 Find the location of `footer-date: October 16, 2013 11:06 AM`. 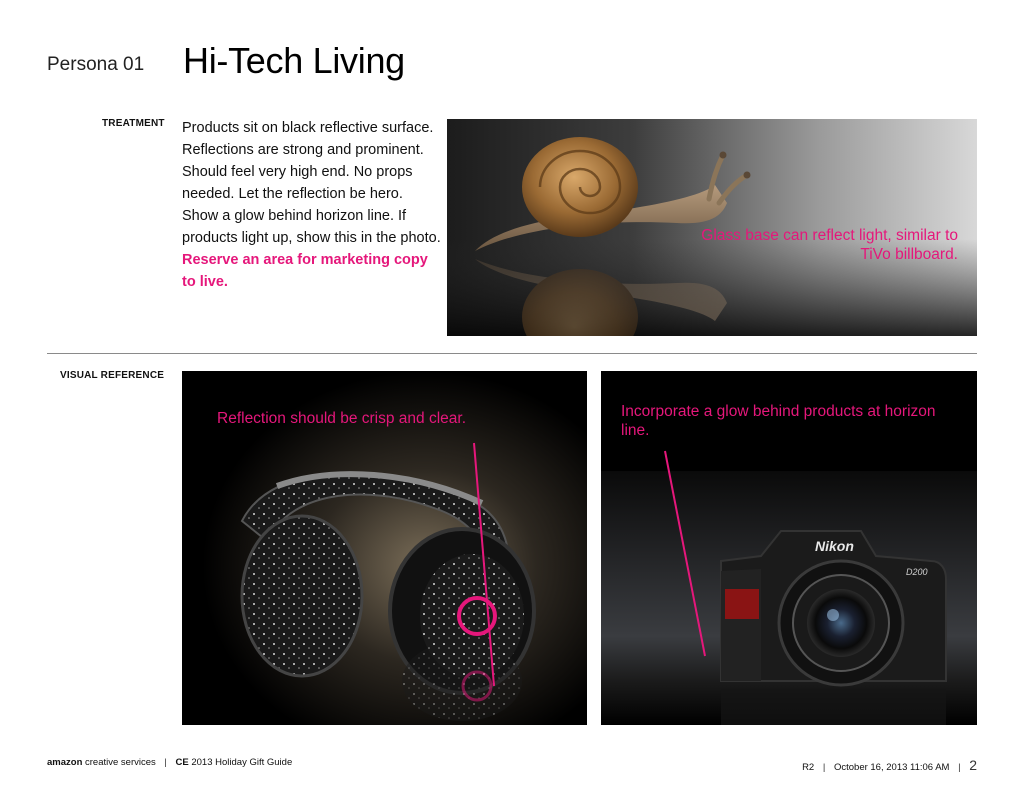

footer-date: October 16, 2013 11:06 AM is located at coordinates (891, 767).